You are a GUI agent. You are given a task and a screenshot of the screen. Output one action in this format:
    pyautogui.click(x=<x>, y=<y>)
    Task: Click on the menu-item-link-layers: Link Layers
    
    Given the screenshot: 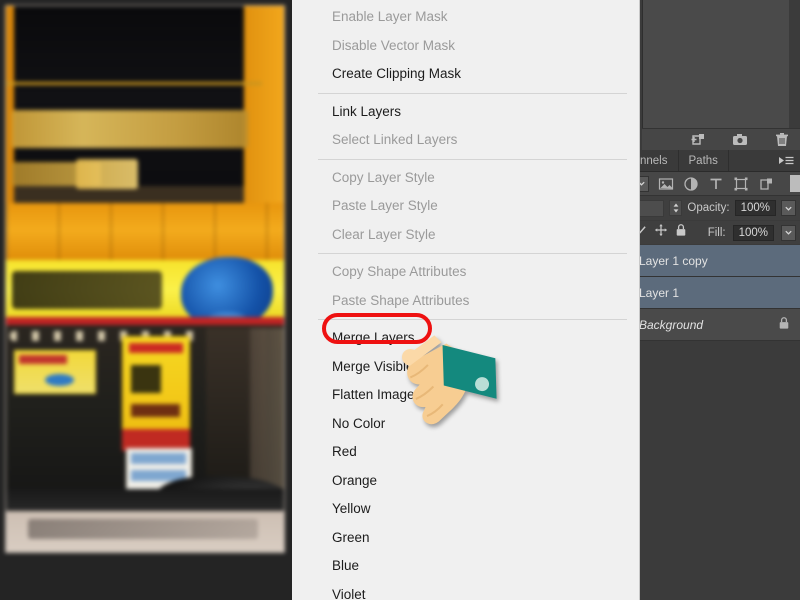 What is the action you would take?
    pyautogui.click(x=465, y=112)
    